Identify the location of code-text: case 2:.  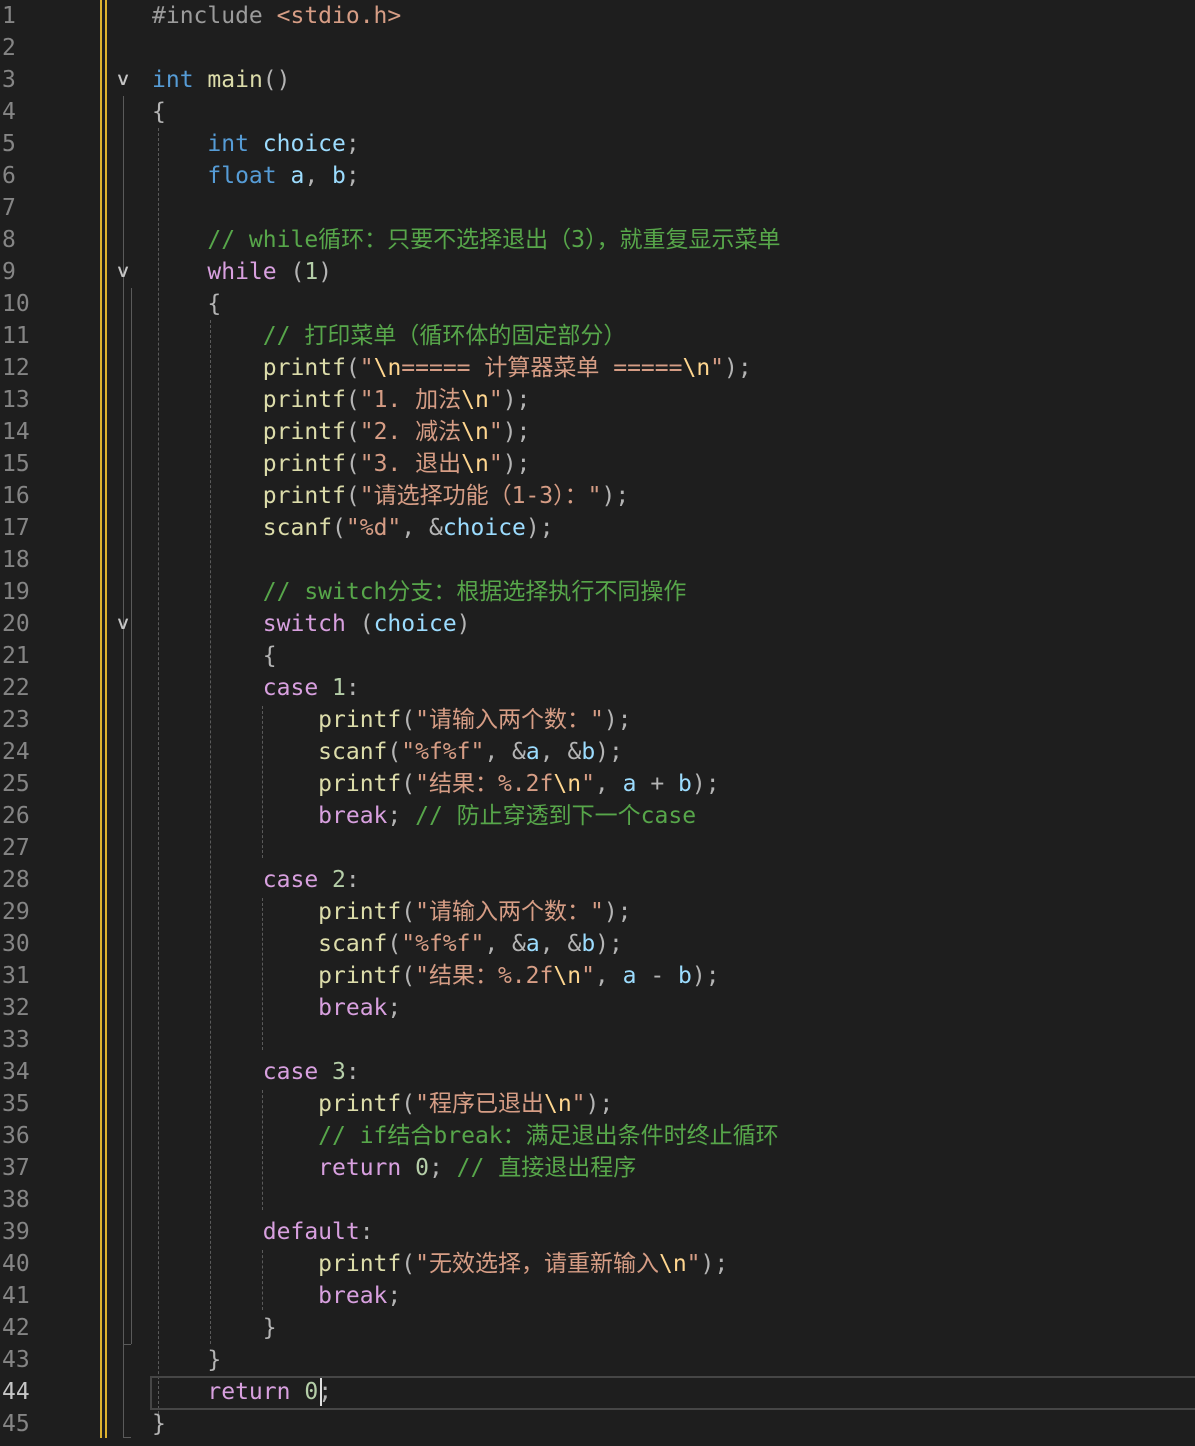
(256, 880).